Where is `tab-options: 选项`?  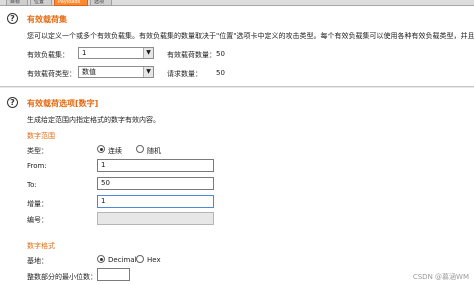 tab-options: 选项 is located at coordinates (101, 3).